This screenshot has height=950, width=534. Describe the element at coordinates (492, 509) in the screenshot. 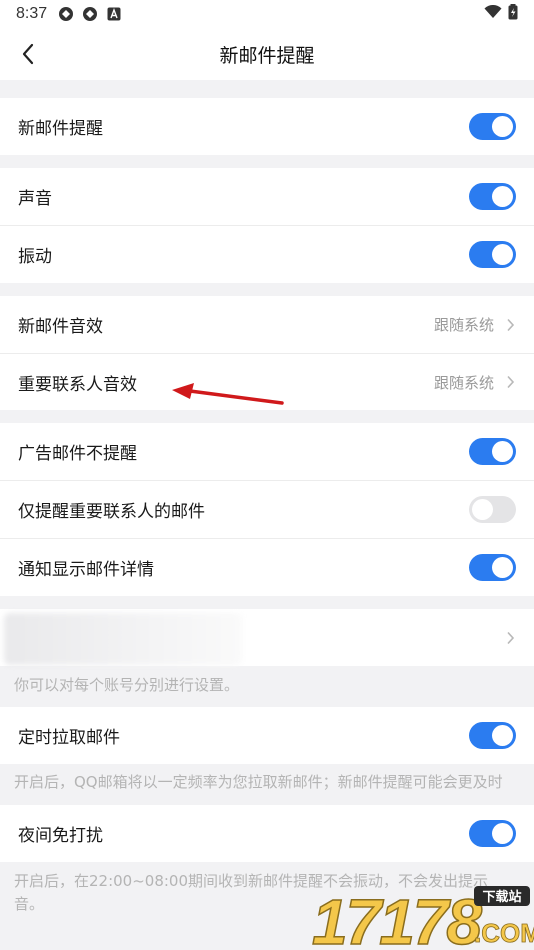

I see `vip-only-alert-toggle` at that location.